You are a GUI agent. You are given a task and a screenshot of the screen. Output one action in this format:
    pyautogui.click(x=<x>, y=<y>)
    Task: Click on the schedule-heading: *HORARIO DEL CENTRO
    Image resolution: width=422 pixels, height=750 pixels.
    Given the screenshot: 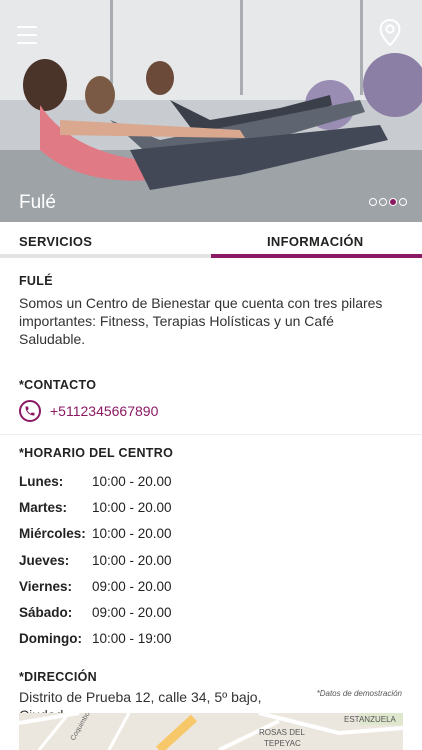 What is the action you would take?
    pyautogui.click(x=96, y=453)
    